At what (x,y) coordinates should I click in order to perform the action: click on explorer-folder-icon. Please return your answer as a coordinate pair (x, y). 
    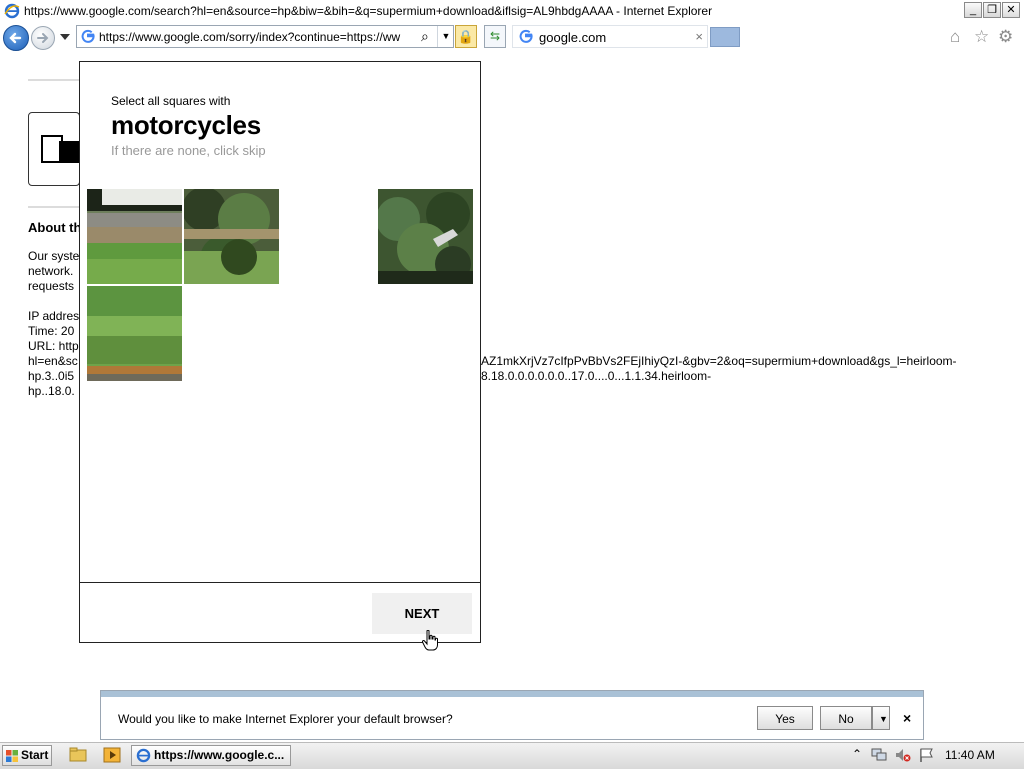
    Looking at the image, I should click on (78, 755).